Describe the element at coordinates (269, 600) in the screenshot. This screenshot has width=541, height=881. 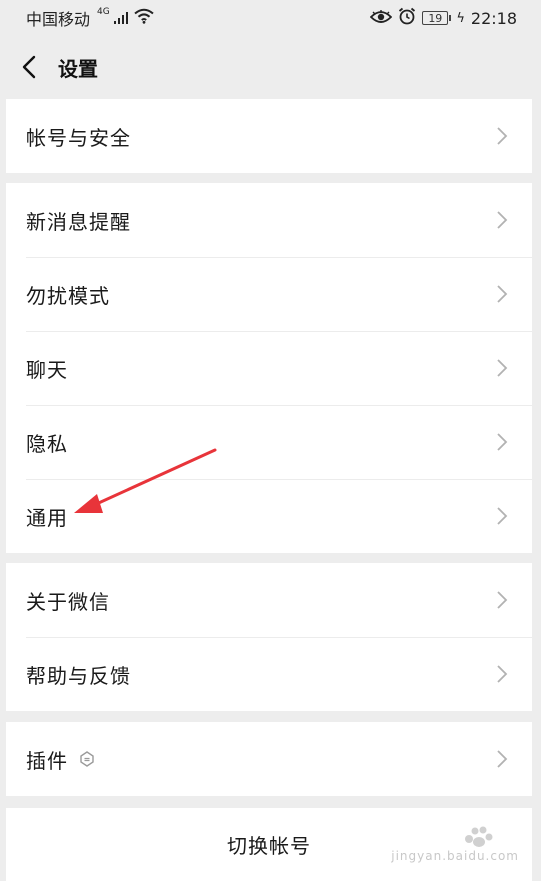
I see `settings-row-about-wechat: 关于微信` at that location.